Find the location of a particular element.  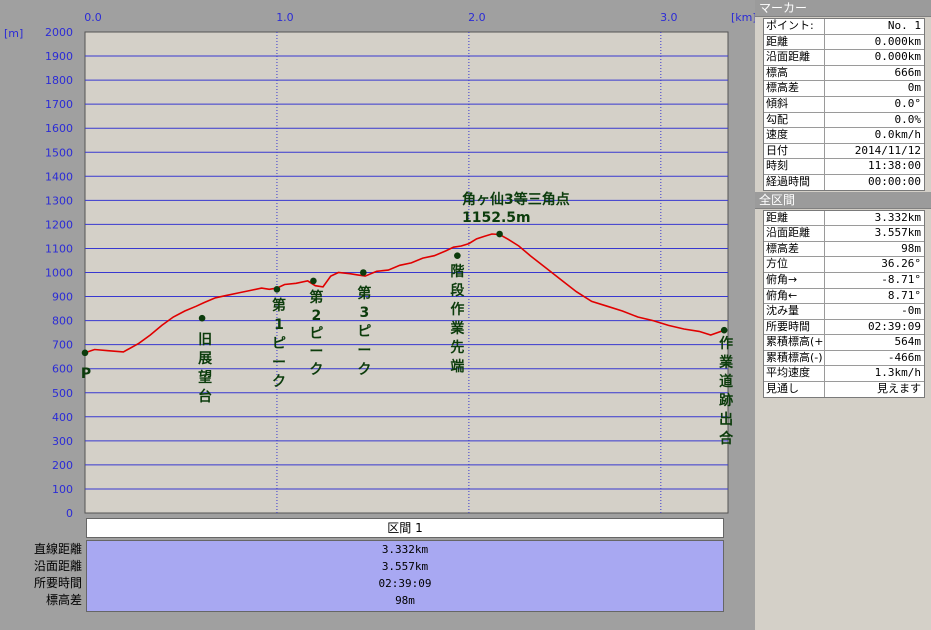

total-value: 3.332km is located at coordinates (897, 217).